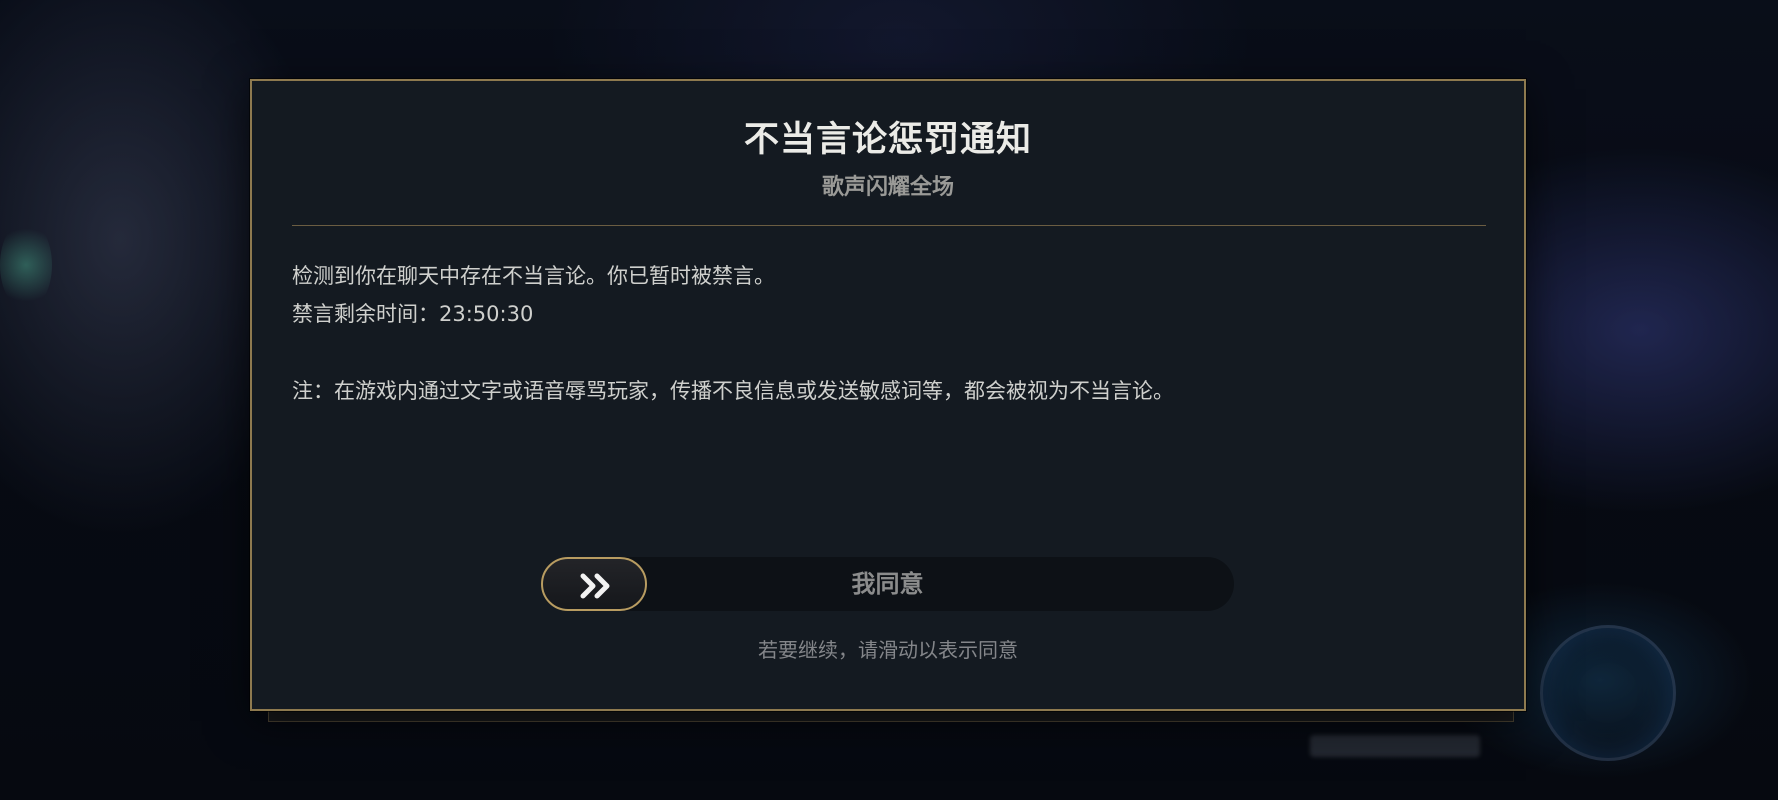  I want to click on slide-hint: 若要继续，请滑动以表示同意, so click(888, 650).